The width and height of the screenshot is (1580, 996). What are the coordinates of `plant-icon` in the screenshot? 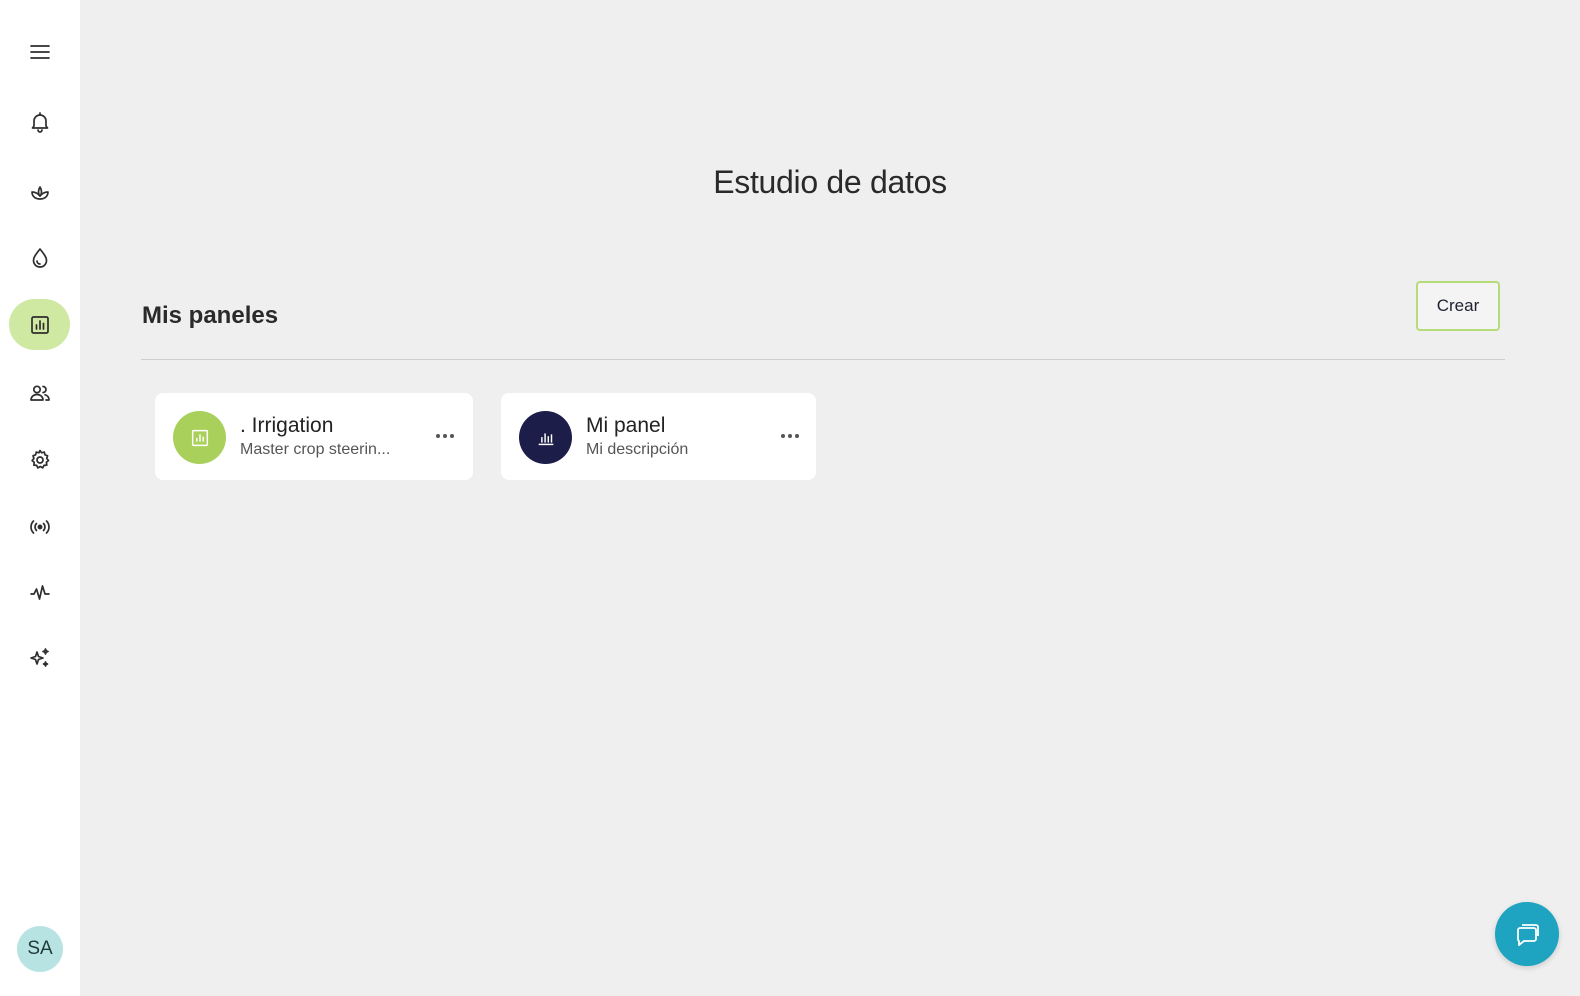 It's located at (39, 192).